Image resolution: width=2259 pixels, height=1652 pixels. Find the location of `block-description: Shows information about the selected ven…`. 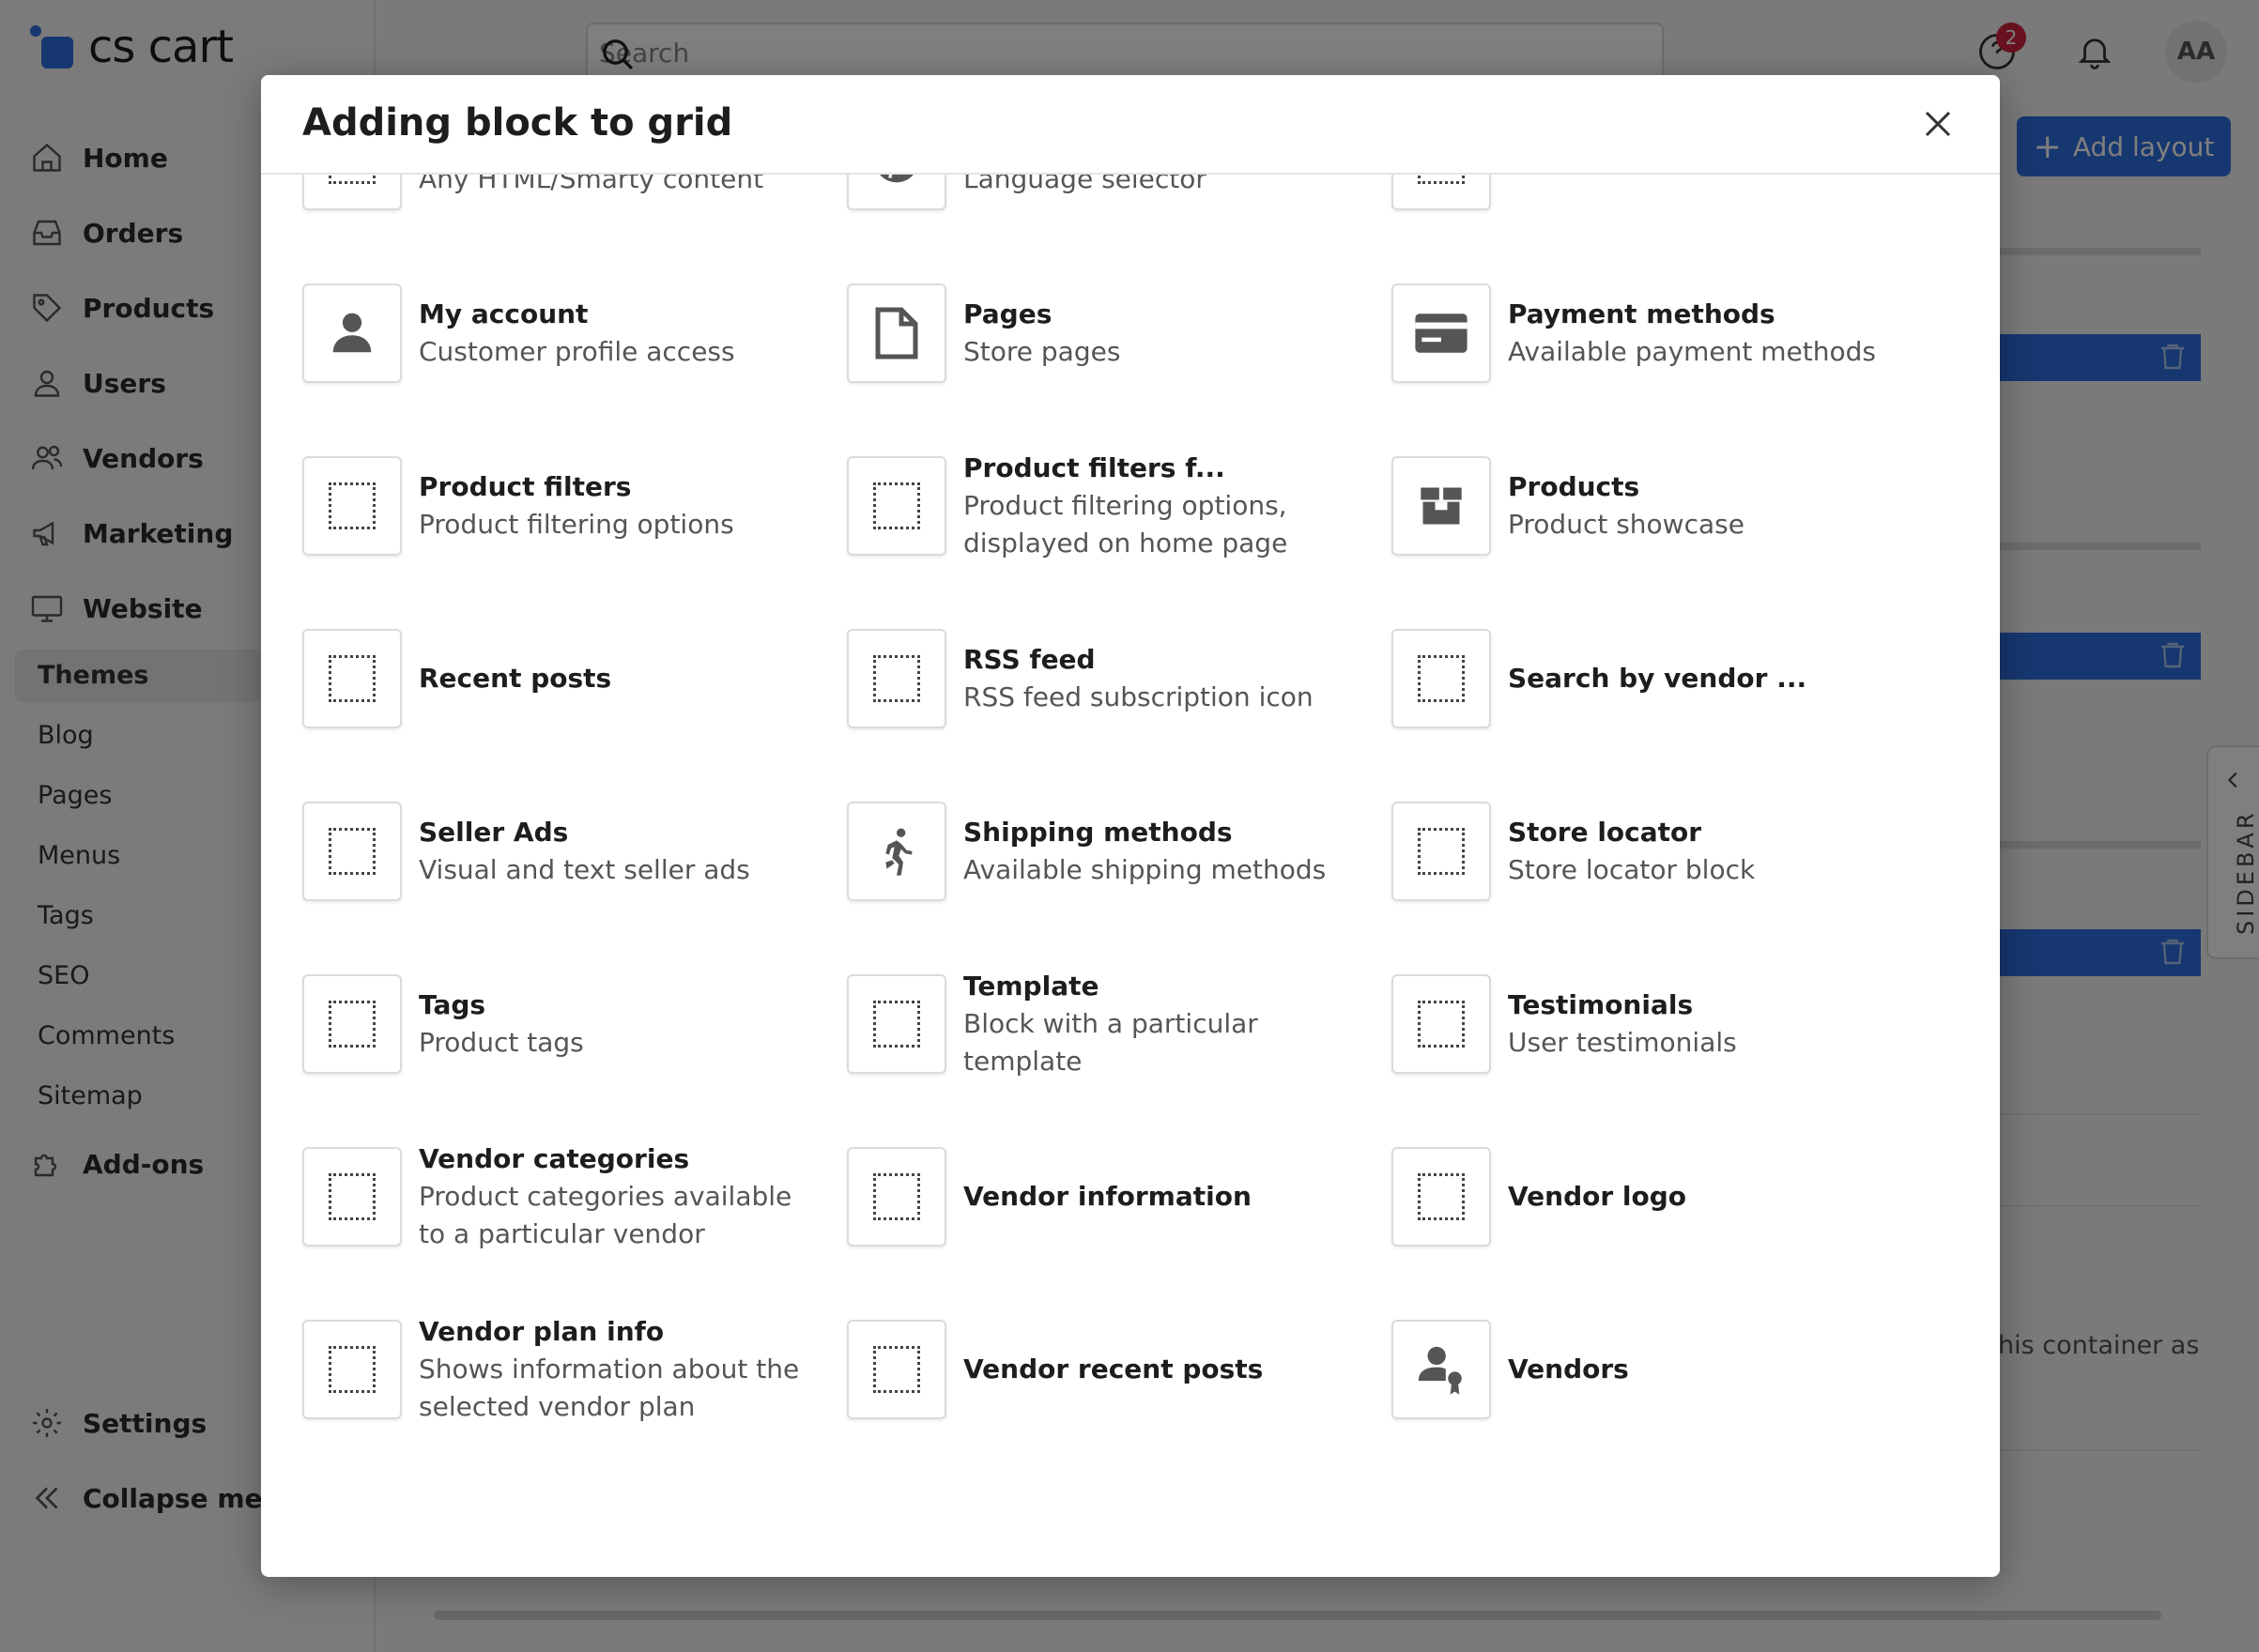

block-description: Shows information about the selected ven… is located at coordinates (609, 1388).